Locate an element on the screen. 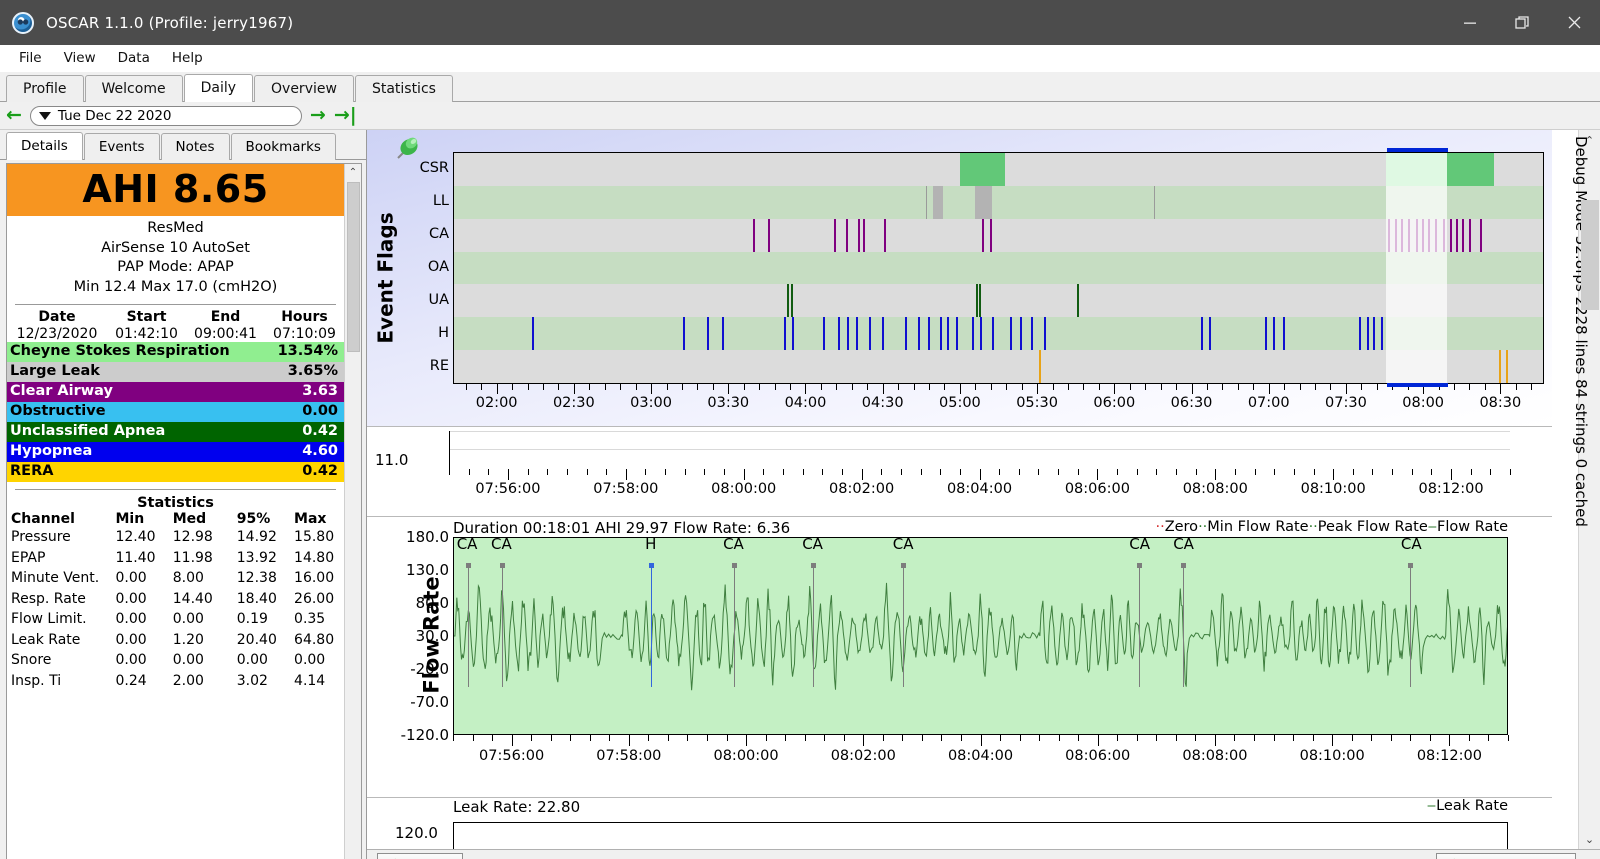 The width and height of the screenshot is (1600, 859). window-title: OSCAR 1.1.0 (Profile: jerry1967) is located at coordinates (170, 22).